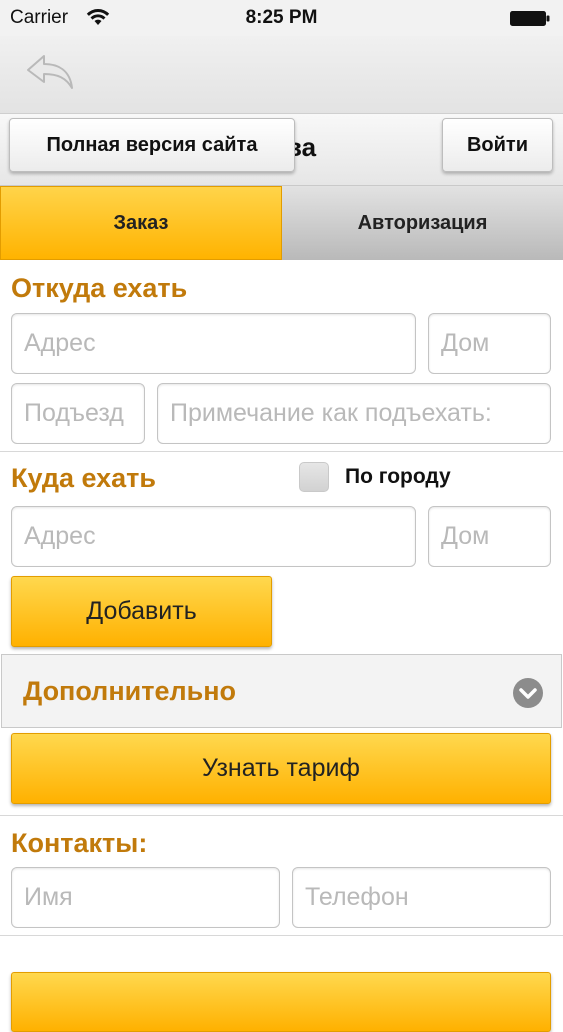 Image resolution: width=563 pixels, height=1032 pixels. Describe the element at coordinates (281, 1002) in the screenshot. I see `submit-order-button` at that location.